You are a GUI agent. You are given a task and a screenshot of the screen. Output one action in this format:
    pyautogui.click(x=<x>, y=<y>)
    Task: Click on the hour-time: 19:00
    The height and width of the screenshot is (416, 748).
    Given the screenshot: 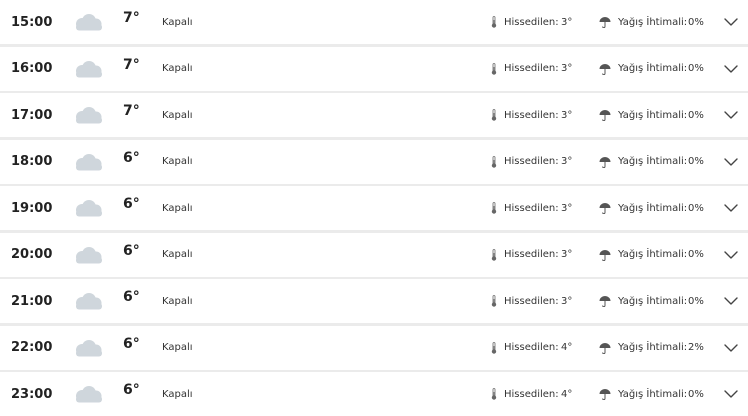 What is the action you would take?
    pyautogui.click(x=32, y=208)
    